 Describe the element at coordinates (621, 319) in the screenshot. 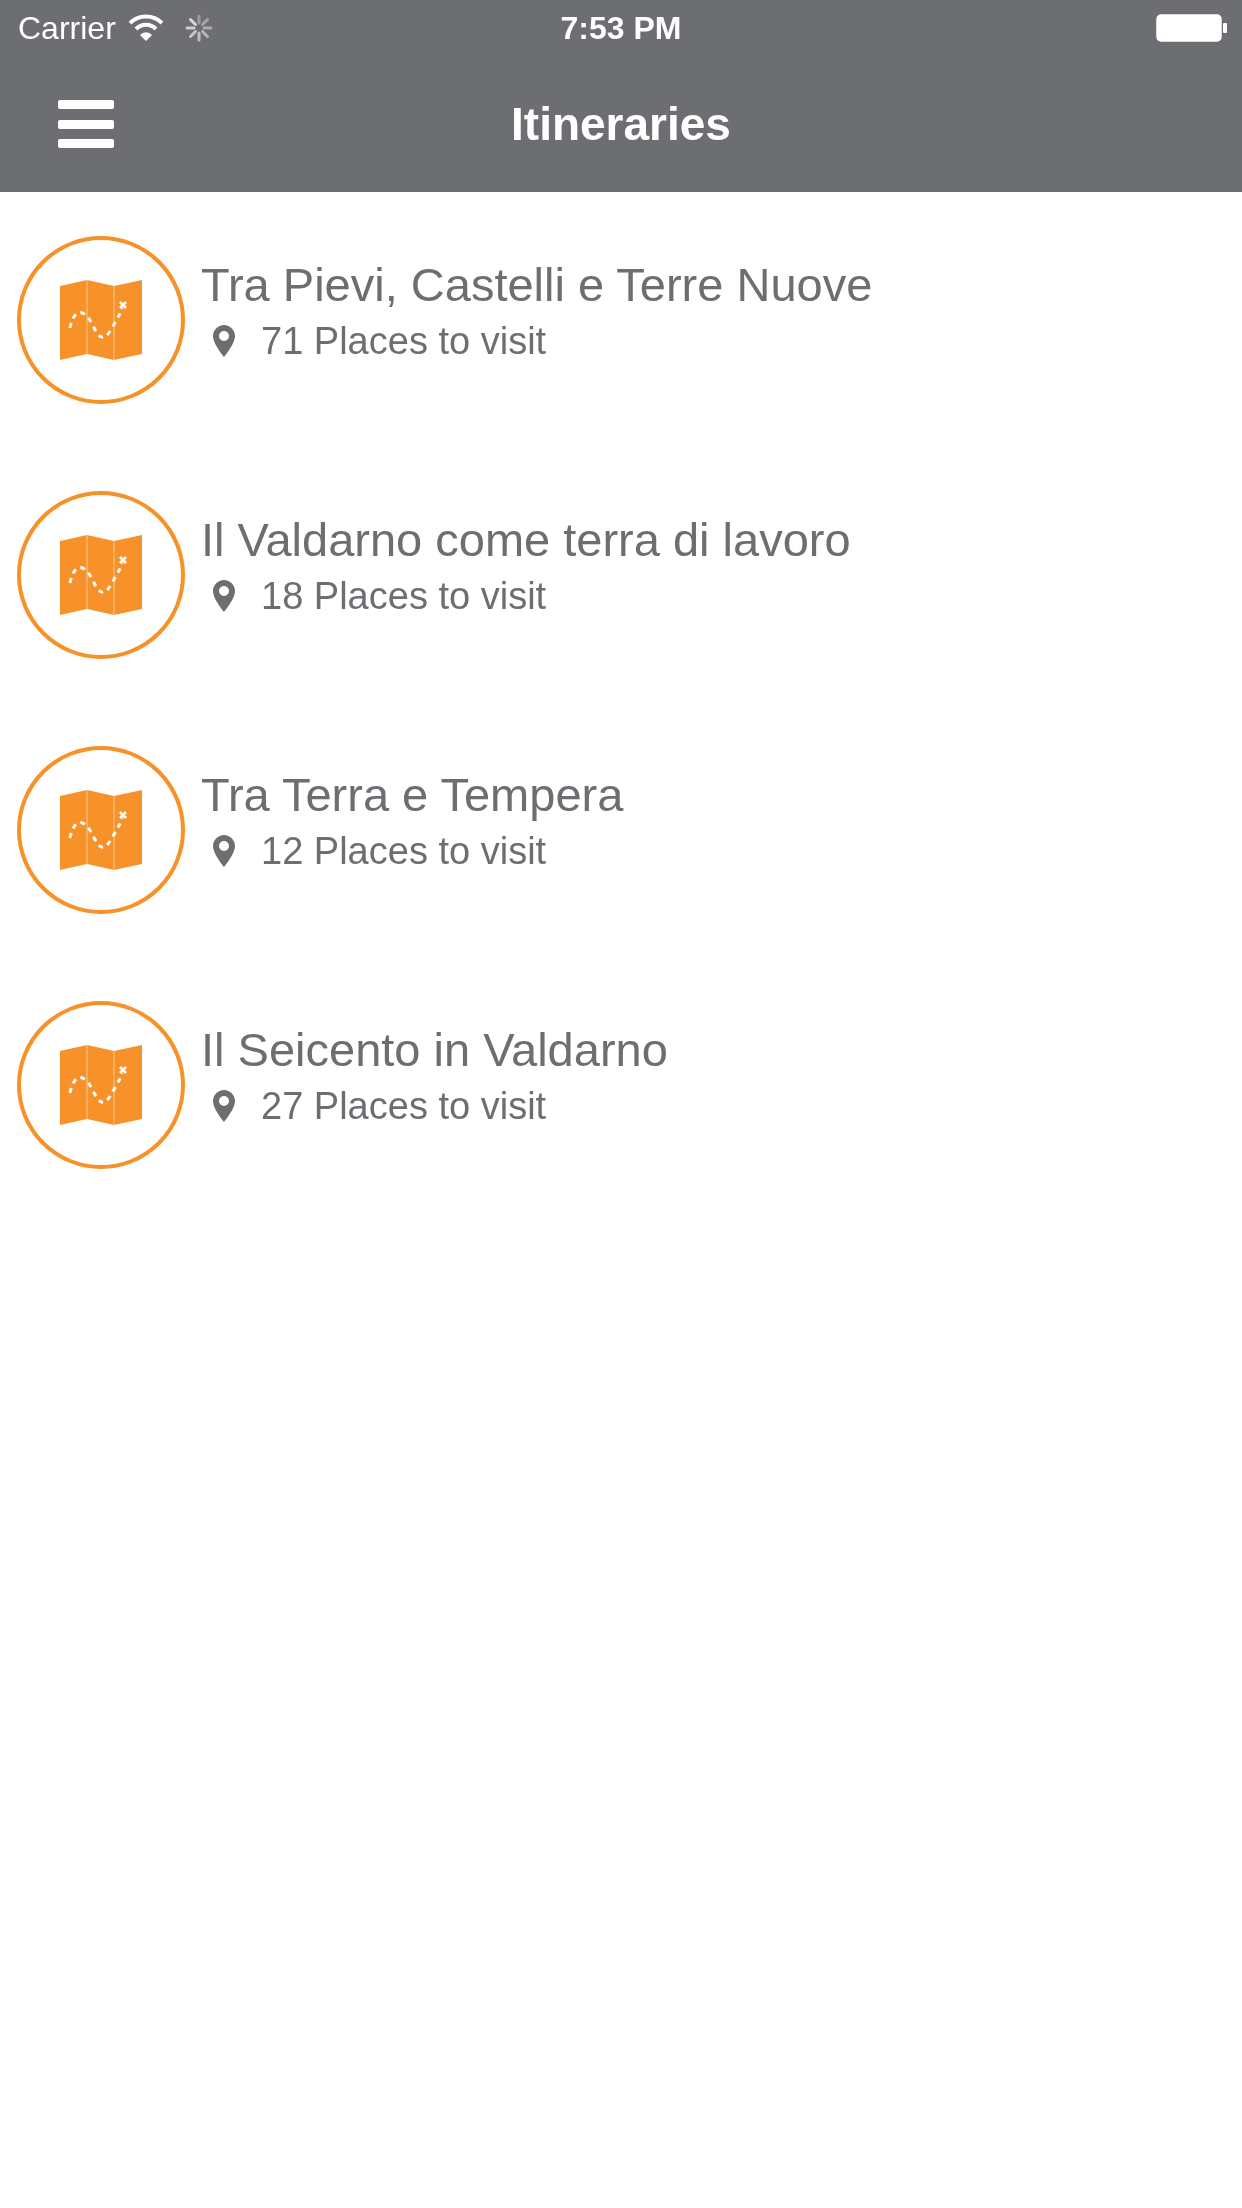

I see `itinerary-row: Tra Pievi, Castelli e Terre Nuove 71 Places to visit` at that location.